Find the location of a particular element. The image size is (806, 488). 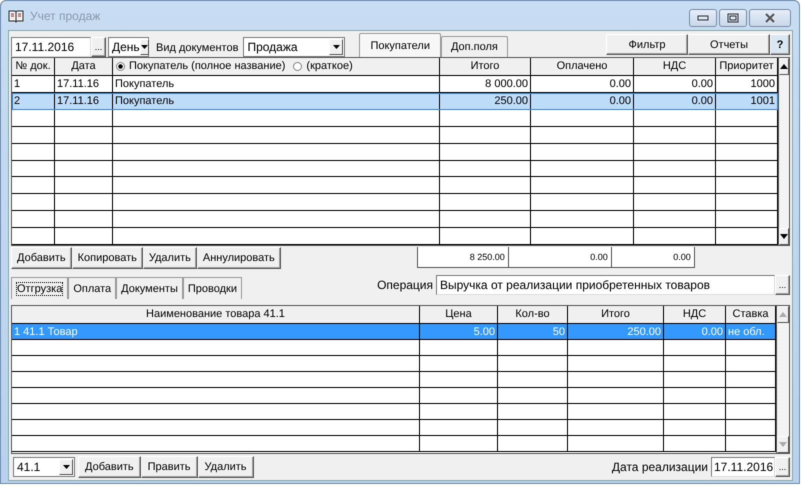

tab: Отгрузка is located at coordinates (39, 288).